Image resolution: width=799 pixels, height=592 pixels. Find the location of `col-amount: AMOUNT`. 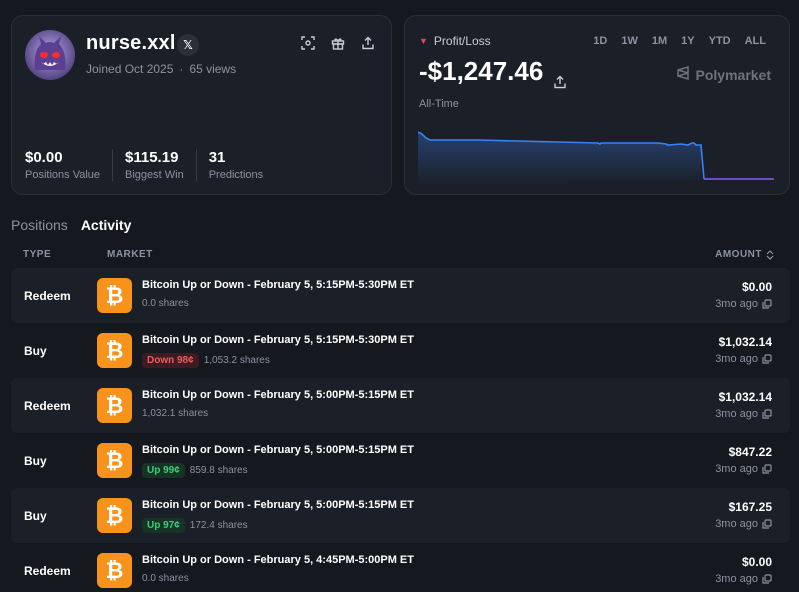

col-amount: AMOUNT is located at coordinates (744, 254).